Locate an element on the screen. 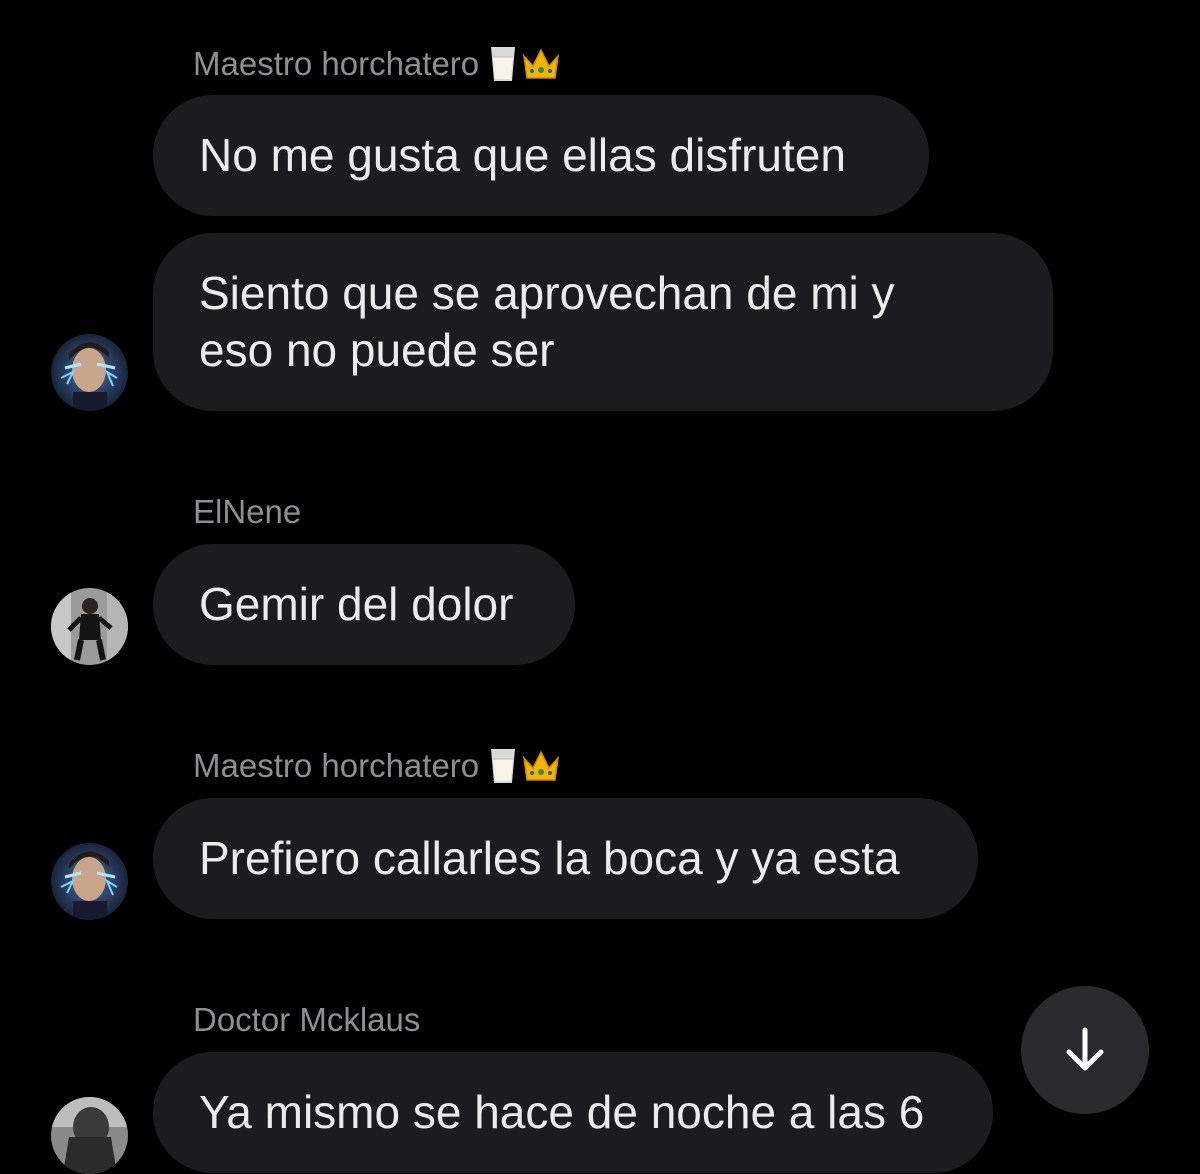  message-text: Ya mismo se hace de noche a las 6 is located at coordinates (562, 1112).